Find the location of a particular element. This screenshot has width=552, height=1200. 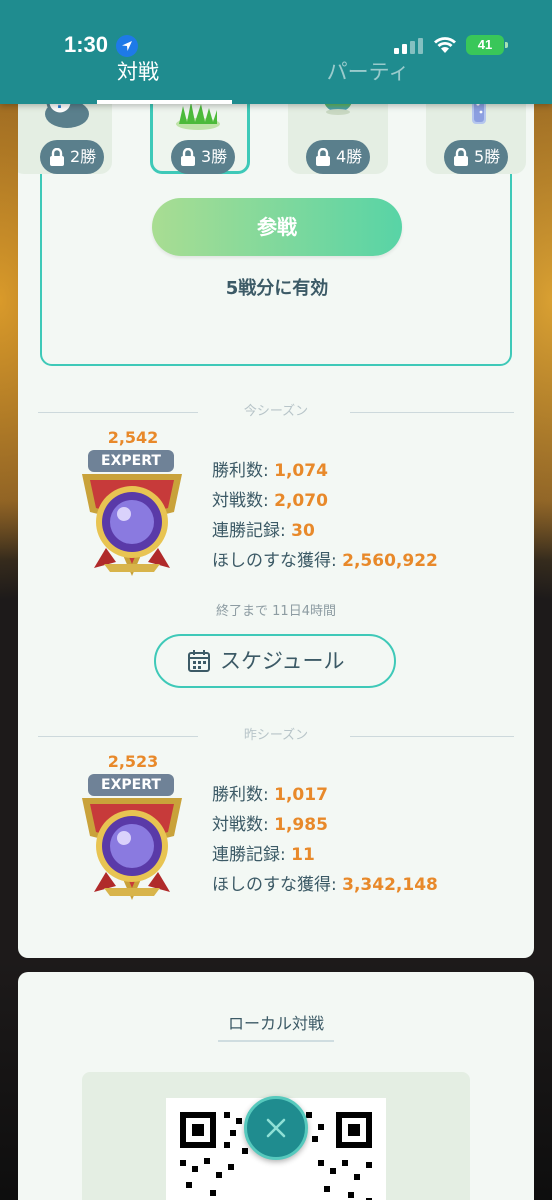

current-season-label: 今シーズン is located at coordinates (276, 411).